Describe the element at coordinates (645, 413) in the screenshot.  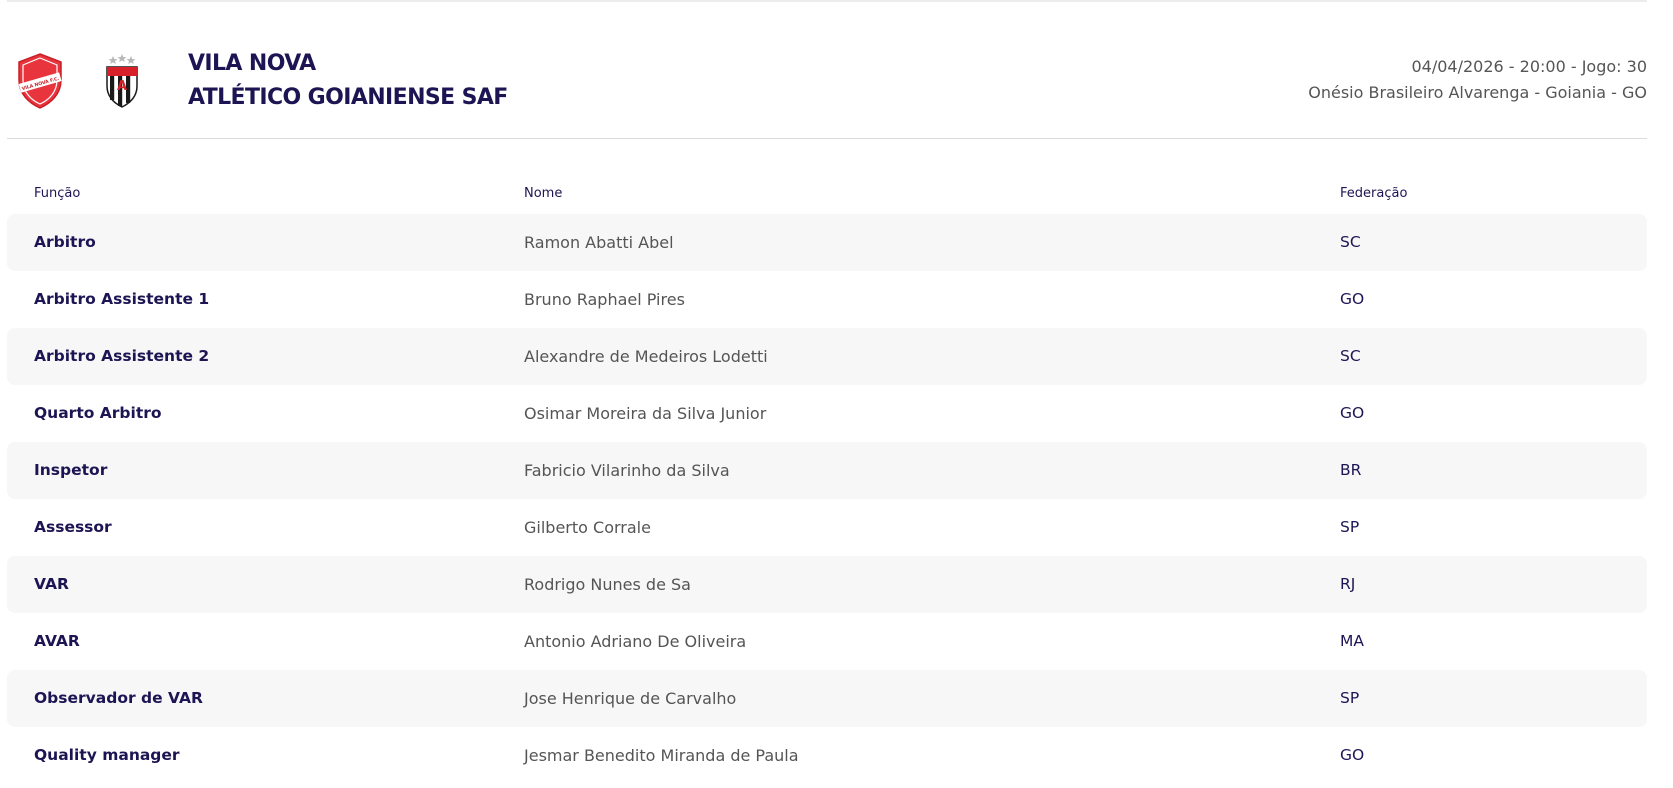
I see `name-cell: Osimar Moreira da Silva Junior` at that location.